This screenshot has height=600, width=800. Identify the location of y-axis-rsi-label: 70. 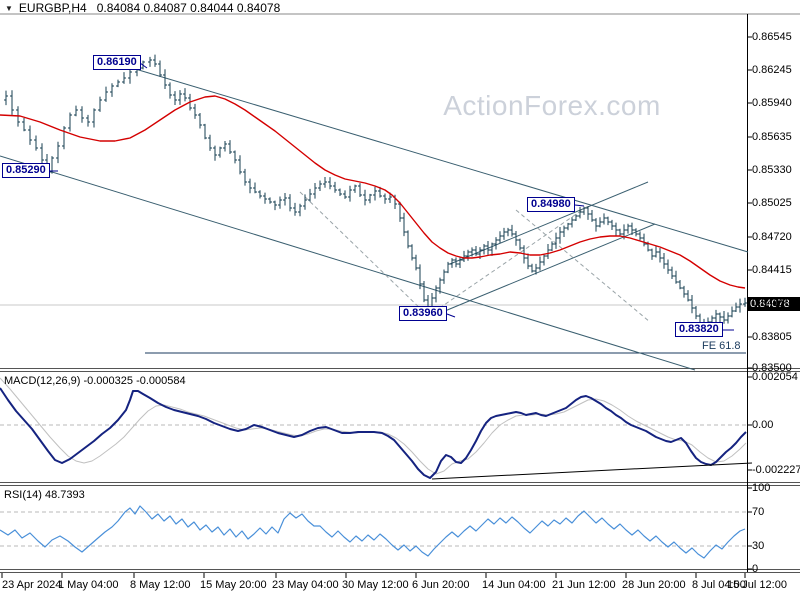
(758, 512).